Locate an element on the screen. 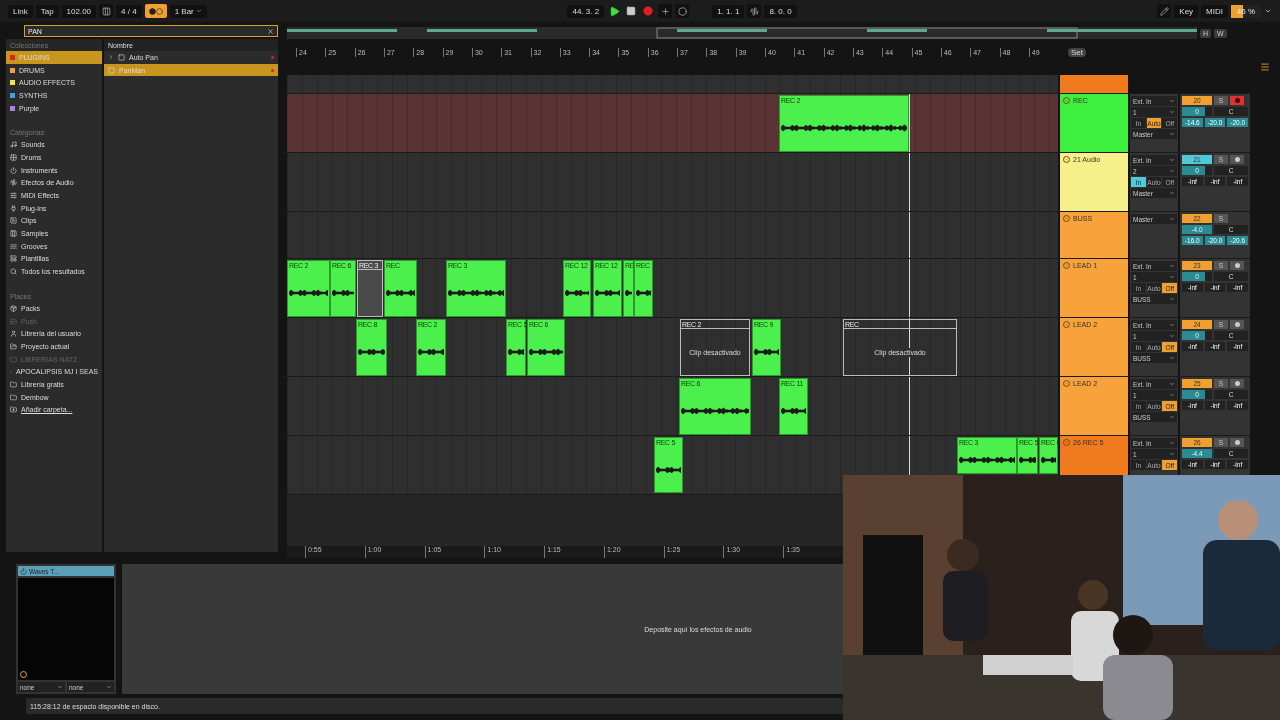  pencil-icon is located at coordinates (1164, 11).